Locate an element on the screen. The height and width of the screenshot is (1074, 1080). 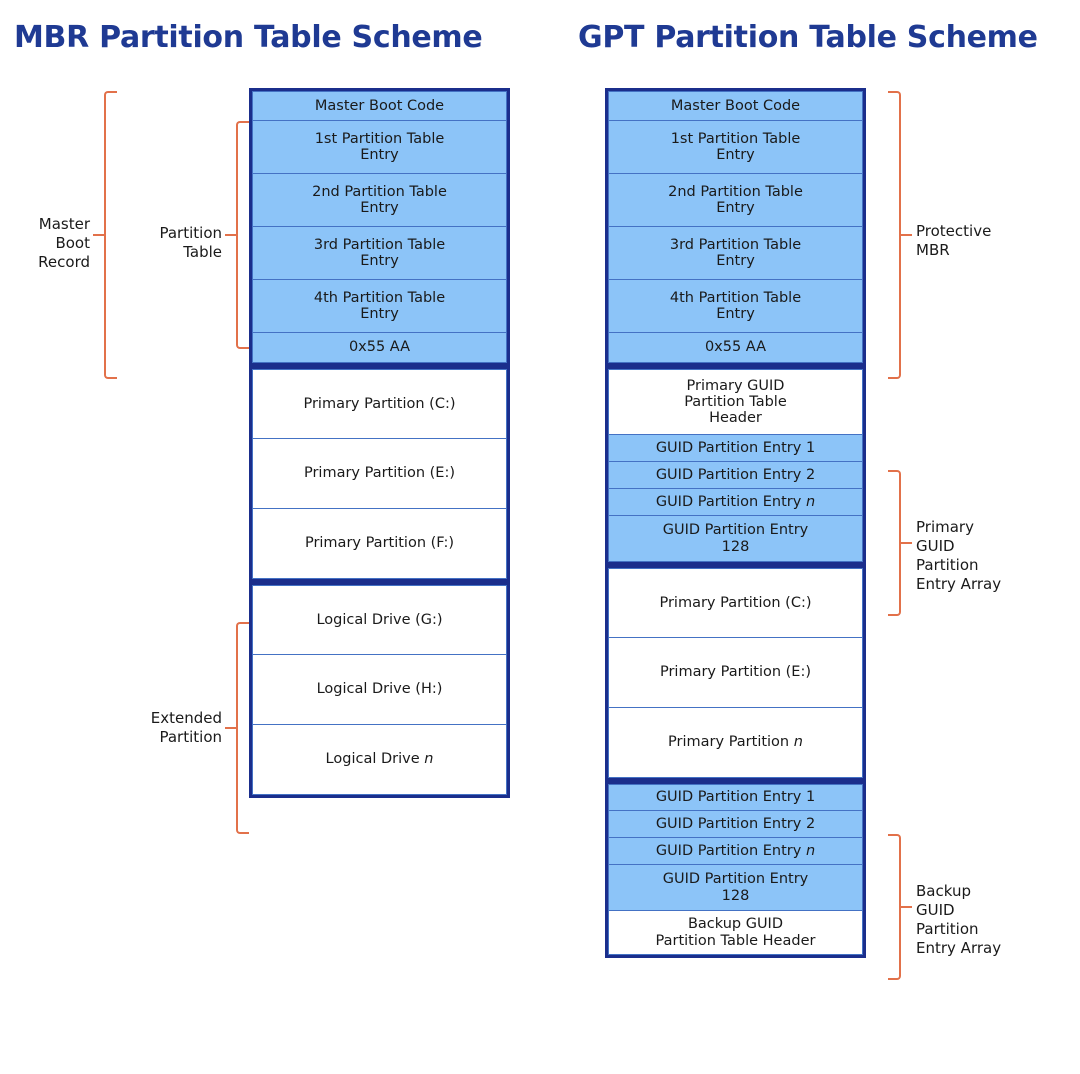
mbr-row-partition-table-entry-4: 4th Partition Table Entry is located at coordinates (379, 306).